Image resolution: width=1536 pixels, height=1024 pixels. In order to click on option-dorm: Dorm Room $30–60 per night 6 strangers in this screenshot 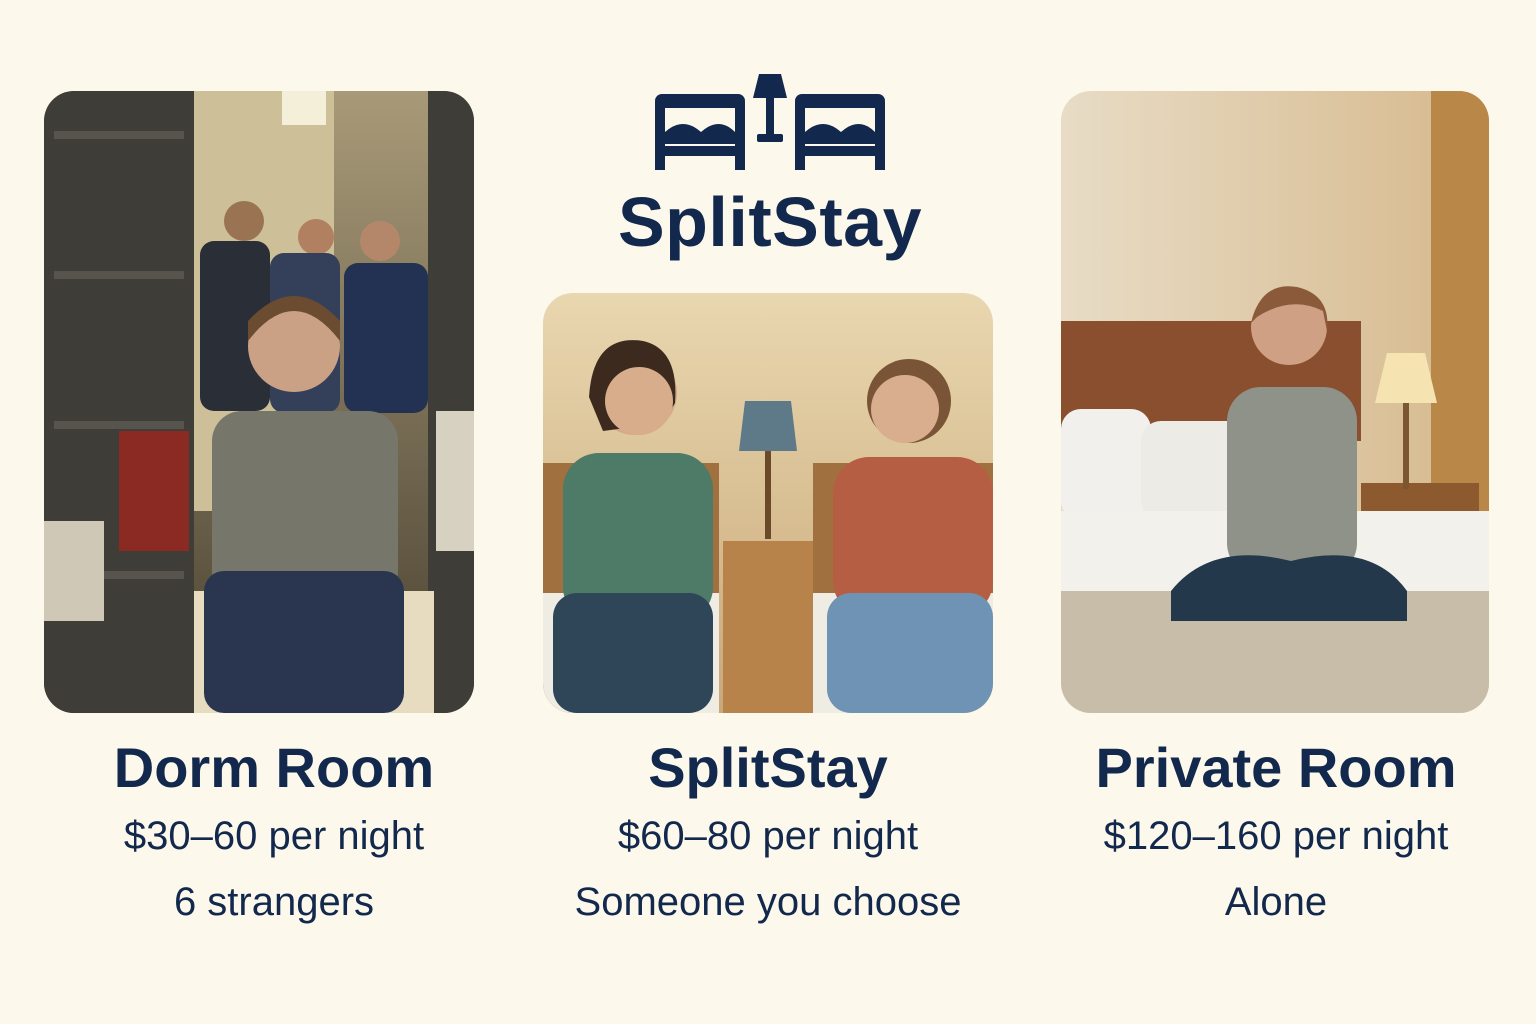, I will do `click(274, 831)`.